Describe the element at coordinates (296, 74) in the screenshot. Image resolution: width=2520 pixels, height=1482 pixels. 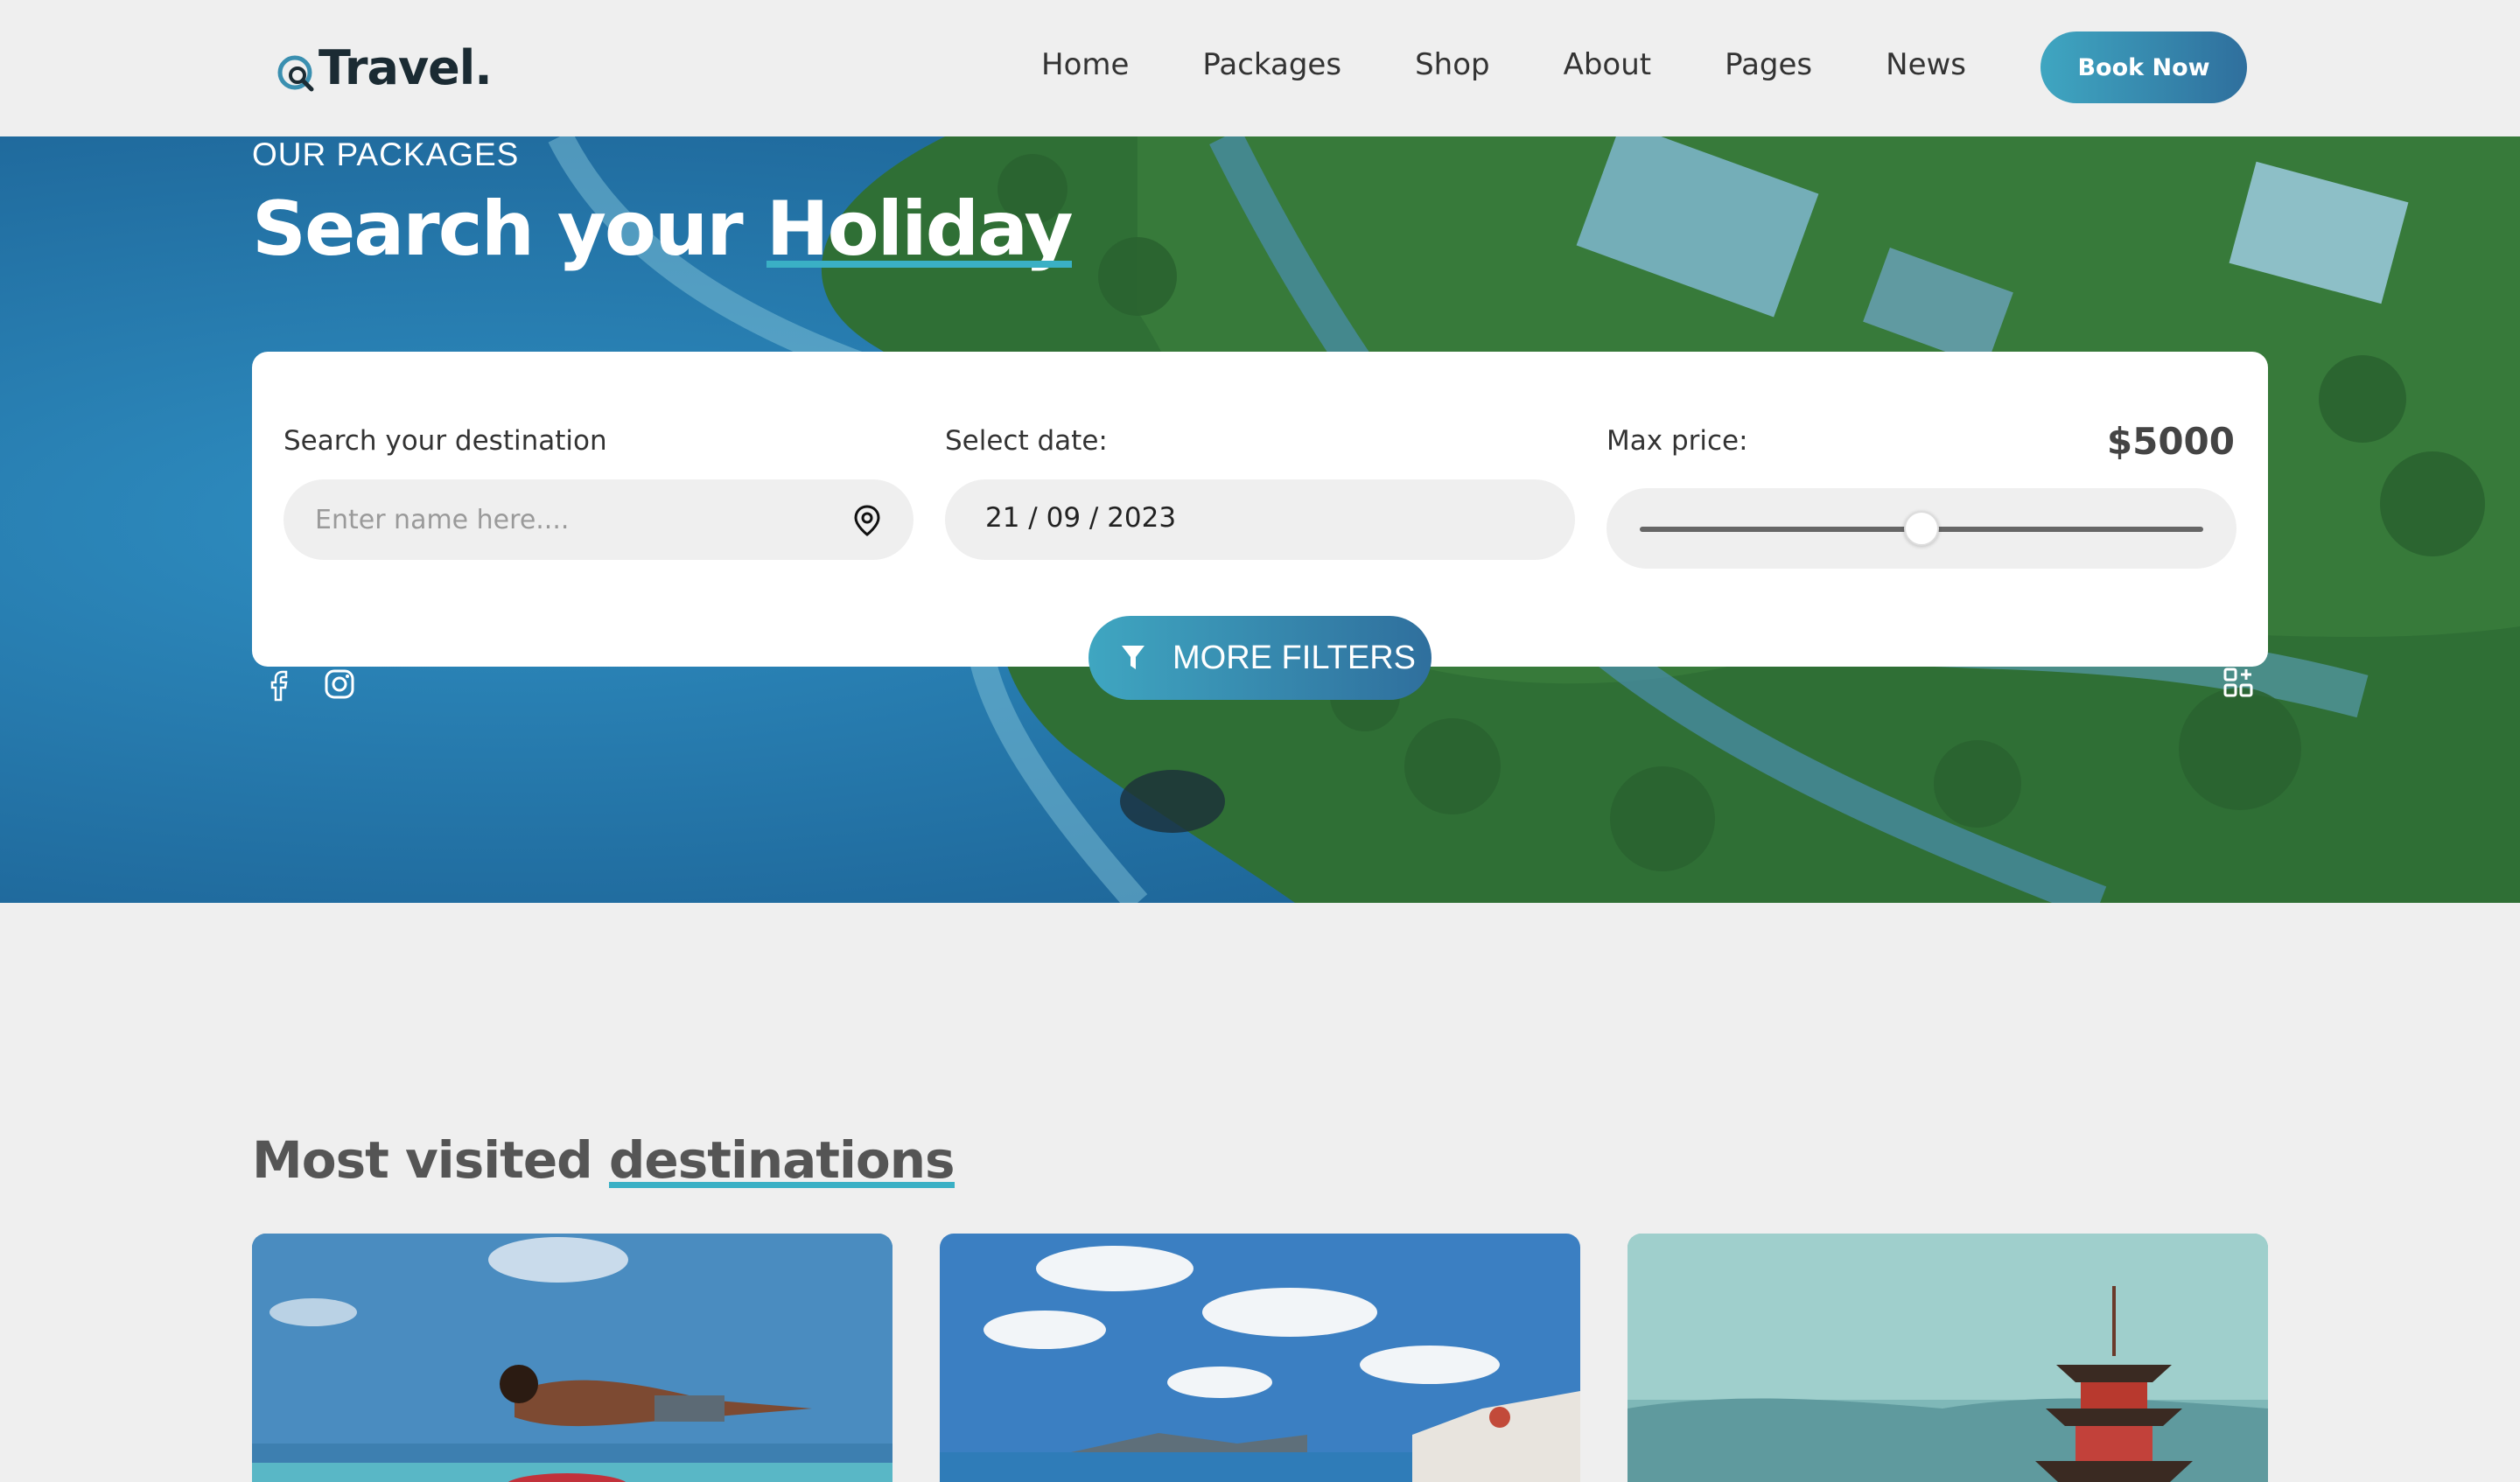
I see `globe-search-icon` at that location.